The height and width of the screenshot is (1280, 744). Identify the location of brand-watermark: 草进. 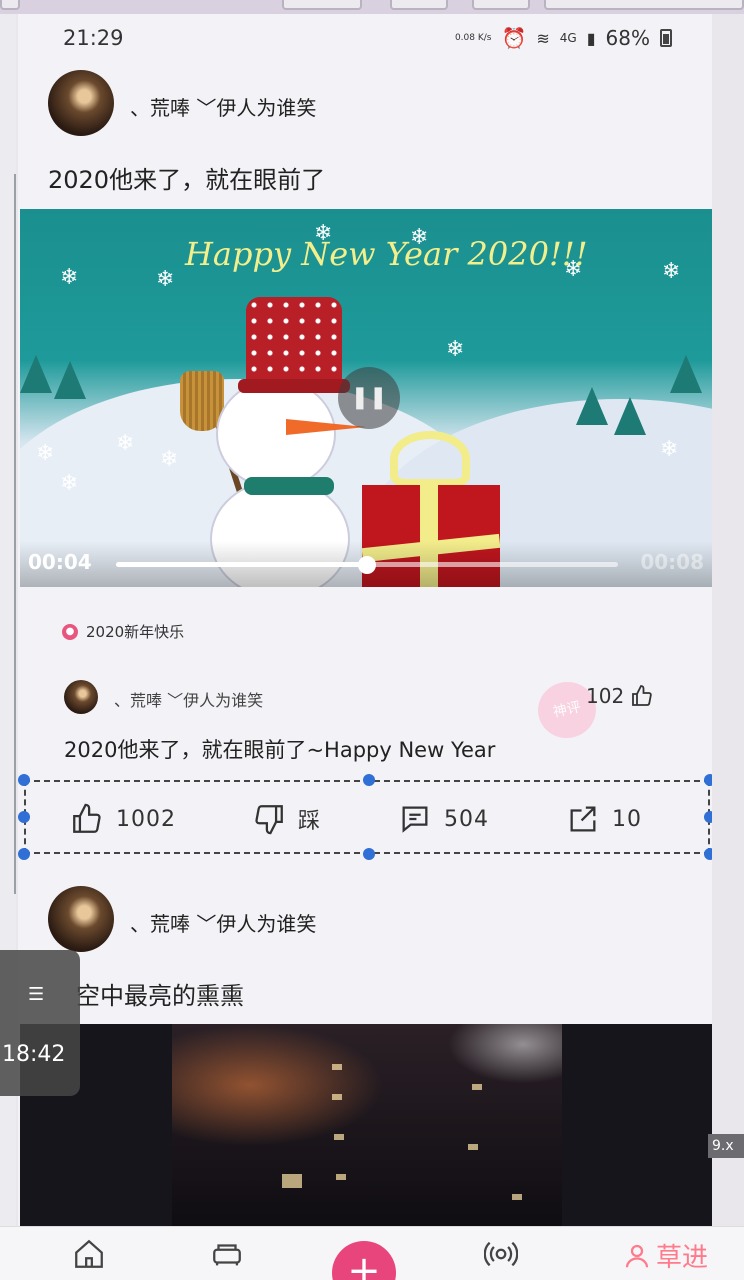
(665, 1255).